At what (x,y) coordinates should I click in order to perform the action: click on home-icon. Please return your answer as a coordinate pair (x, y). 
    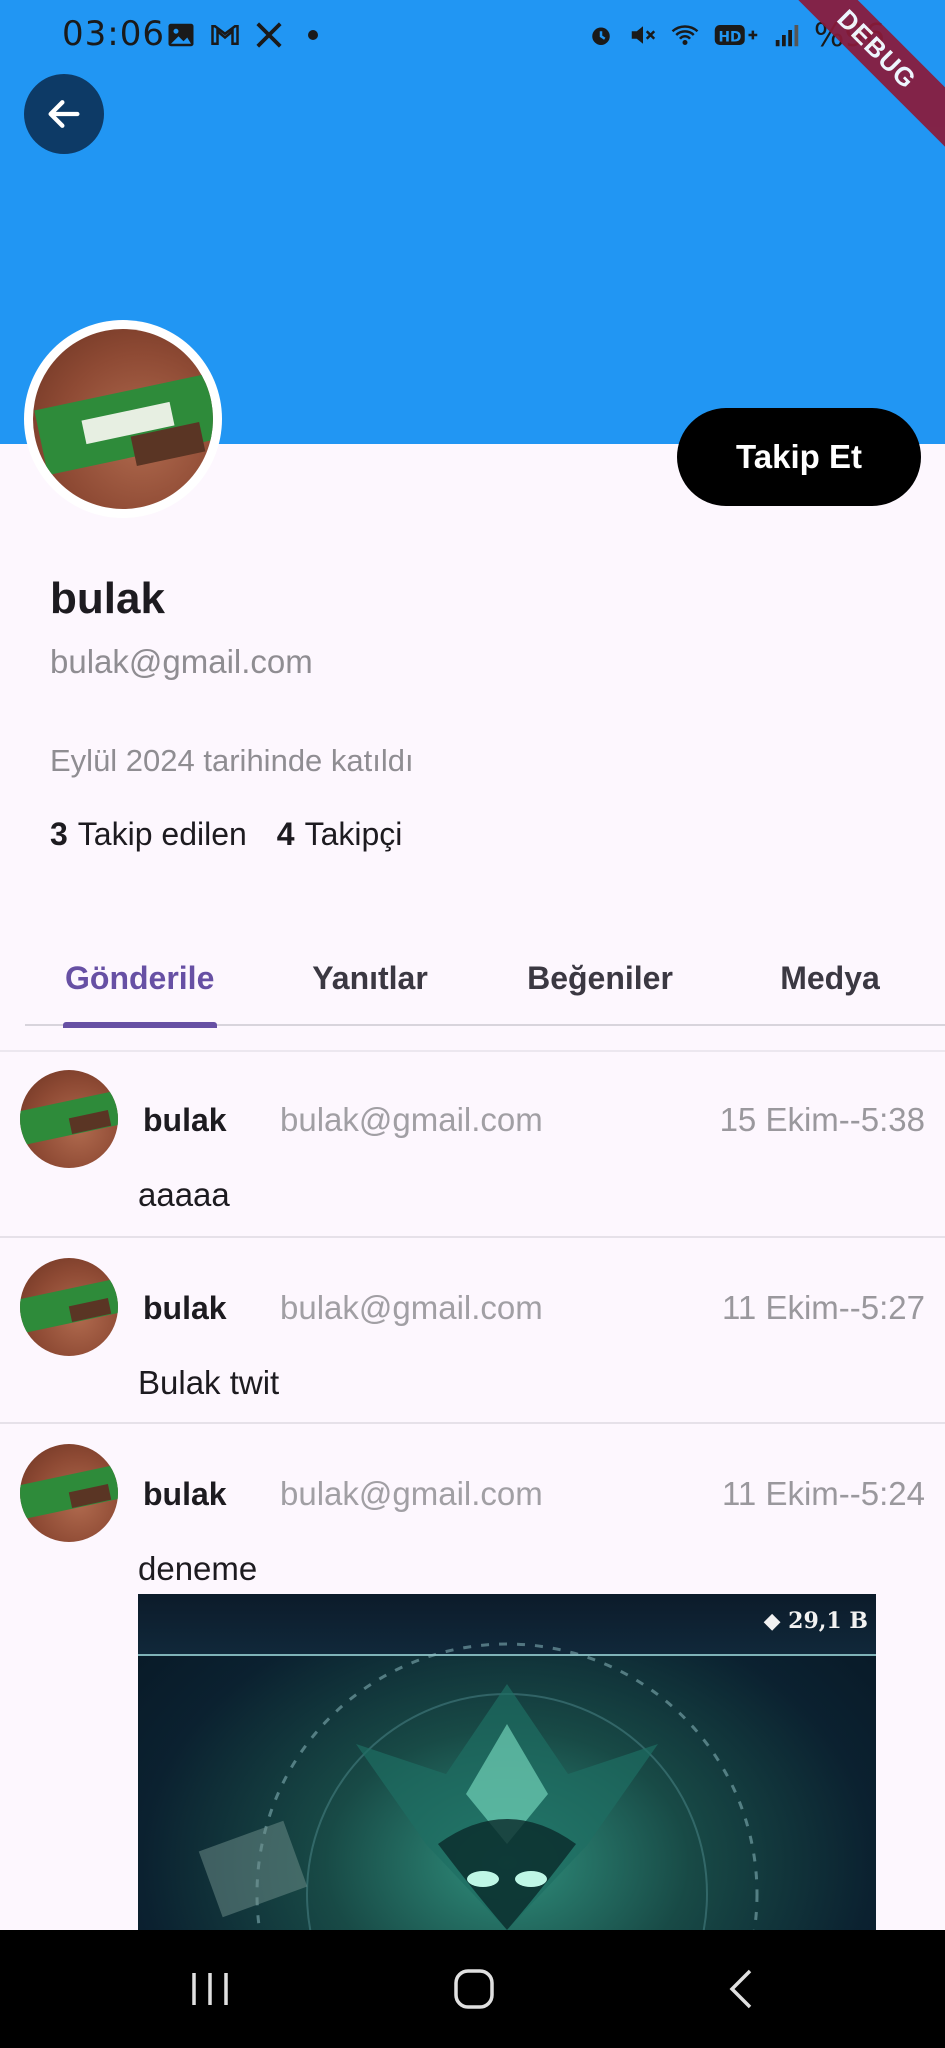
    Looking at the image, I should click on (474, 1989).